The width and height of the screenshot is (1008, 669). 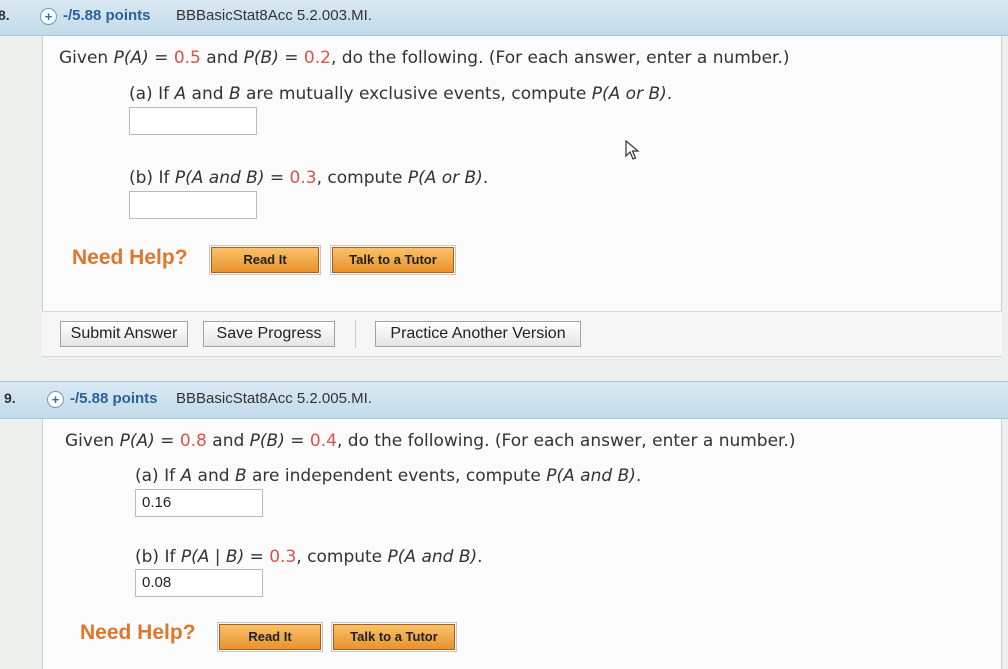 What do you see at coordinates (187, 58) in the screenshot?
I see `value-pa: 0.5` at bounding box center [187, 58].